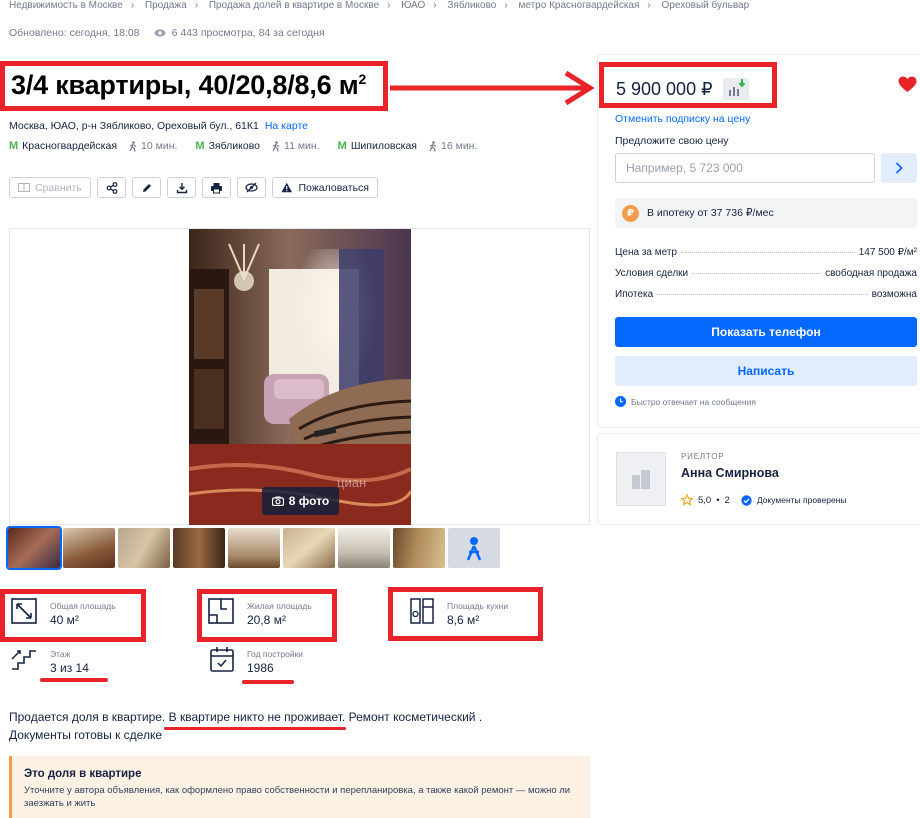 This screenshot has width=920, height=818. What do you see at coordinates (14, 146) in the screenshot?
I see `metro-icon: M` at bounding box center [14, 146].